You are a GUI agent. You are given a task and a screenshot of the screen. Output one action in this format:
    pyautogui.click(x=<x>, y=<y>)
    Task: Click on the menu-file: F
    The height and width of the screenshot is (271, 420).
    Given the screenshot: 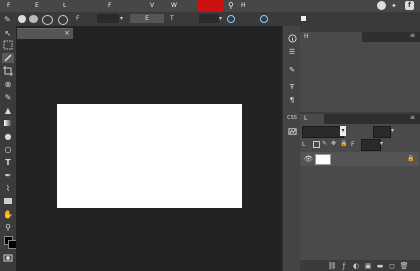 What is the action you would take?
    pyautogui.click(x=8, y=5)
    